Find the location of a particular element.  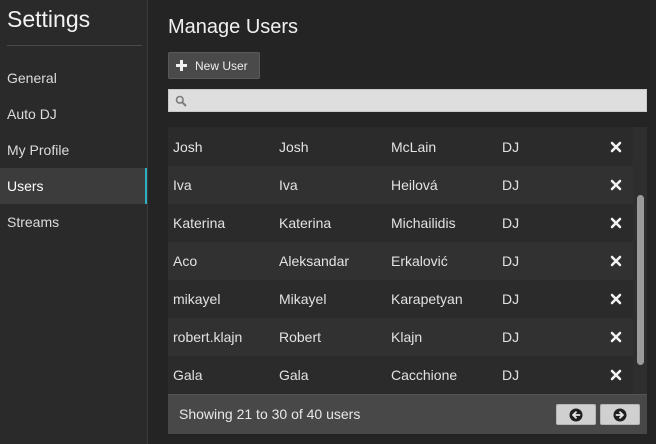

sidebar-item-auto-dj: Auto DJ is located at coordinates (73, 114).